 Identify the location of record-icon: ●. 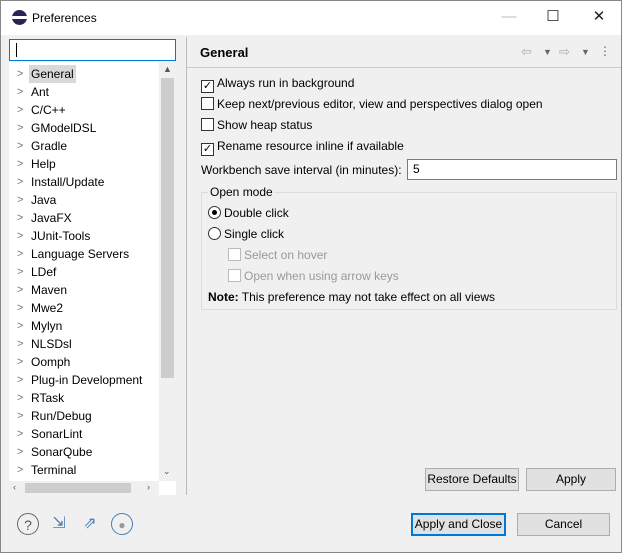
(122, 524).